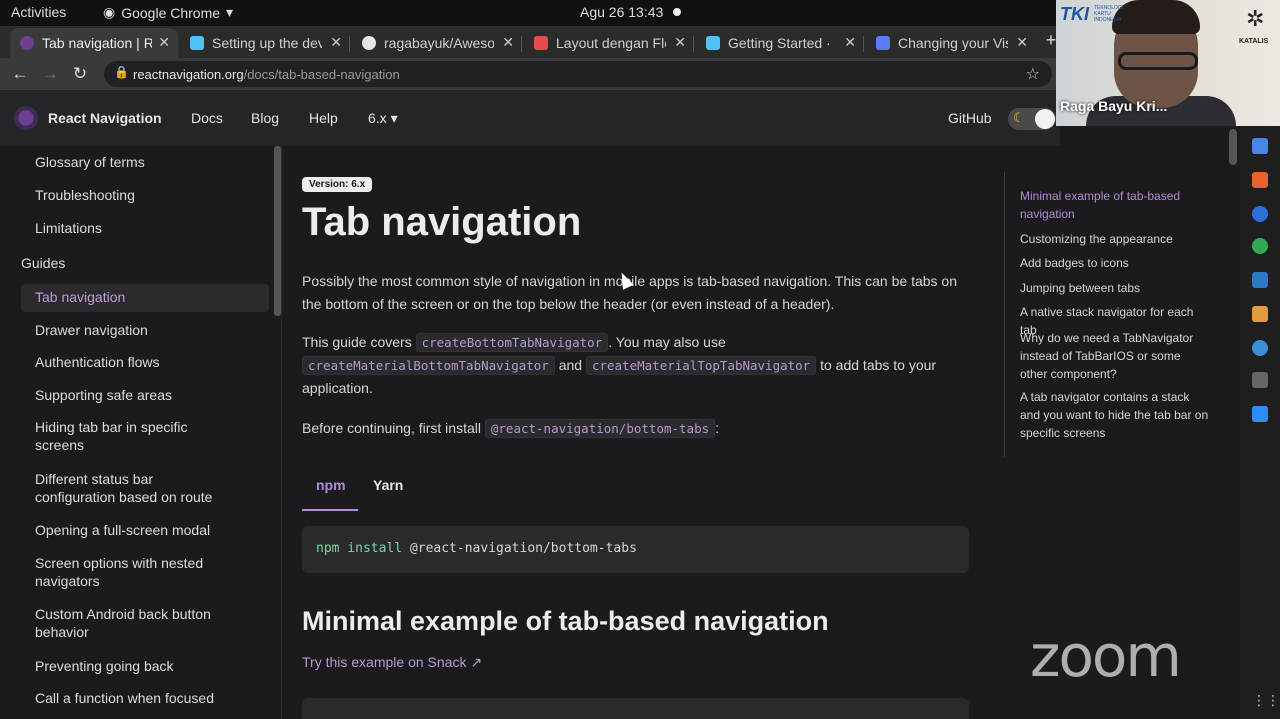 The width and height of the screenshot is (1280, 719). Describe the element at coordinates (121, 72) in the screenshot. I see `lock-icon: 🔒` at that location.